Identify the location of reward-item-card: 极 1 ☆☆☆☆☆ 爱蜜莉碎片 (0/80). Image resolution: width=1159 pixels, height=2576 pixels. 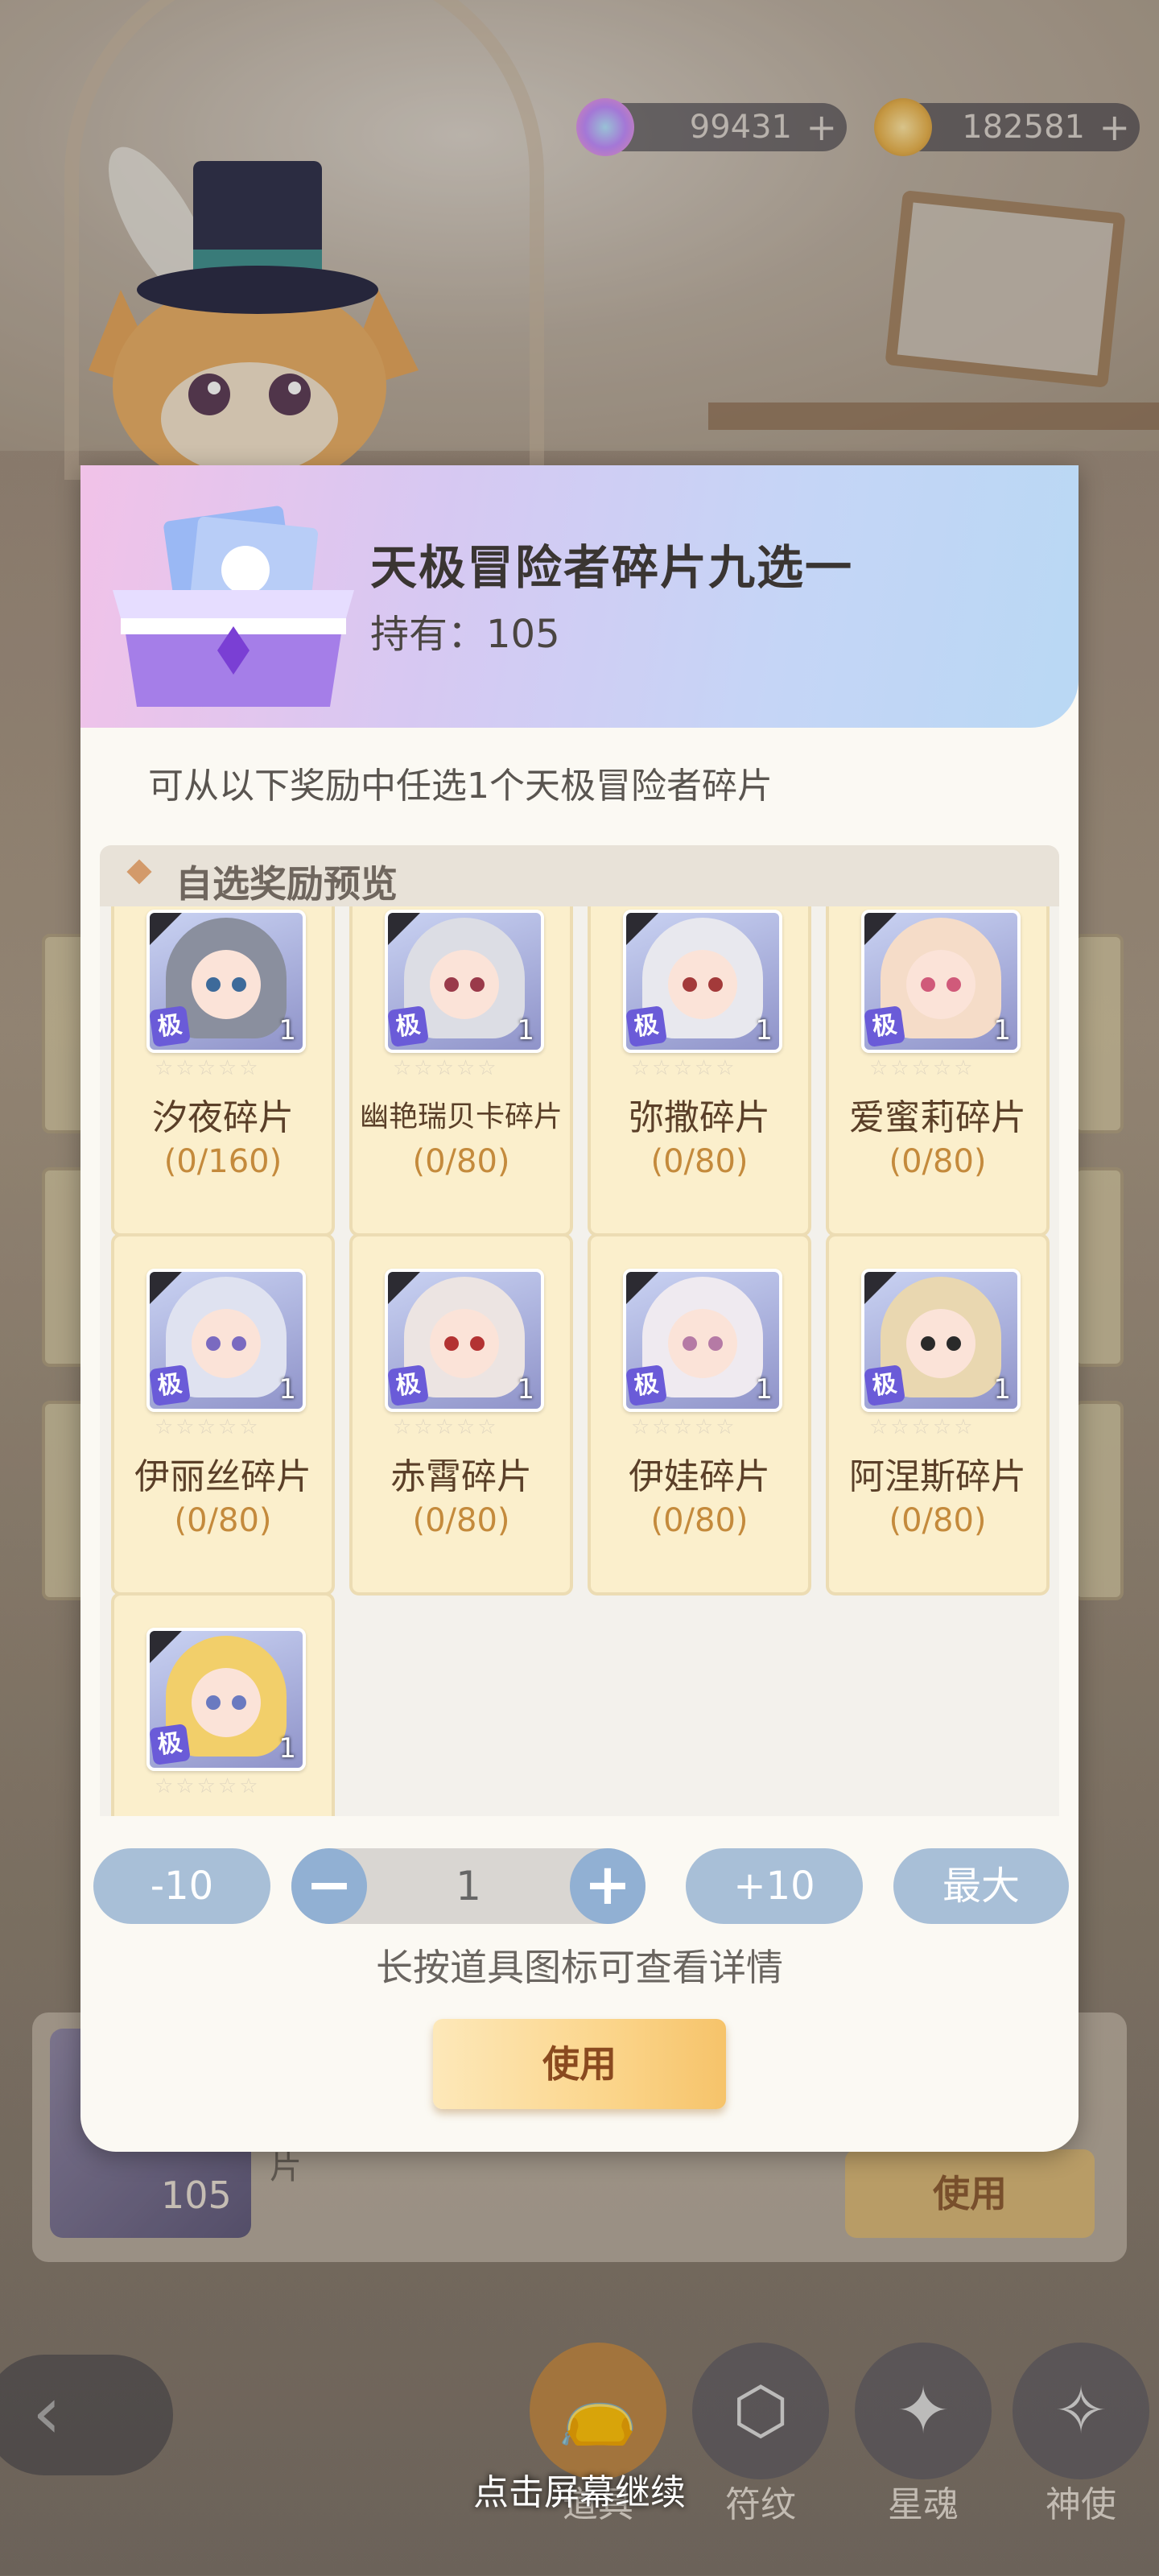
(938, 1071).